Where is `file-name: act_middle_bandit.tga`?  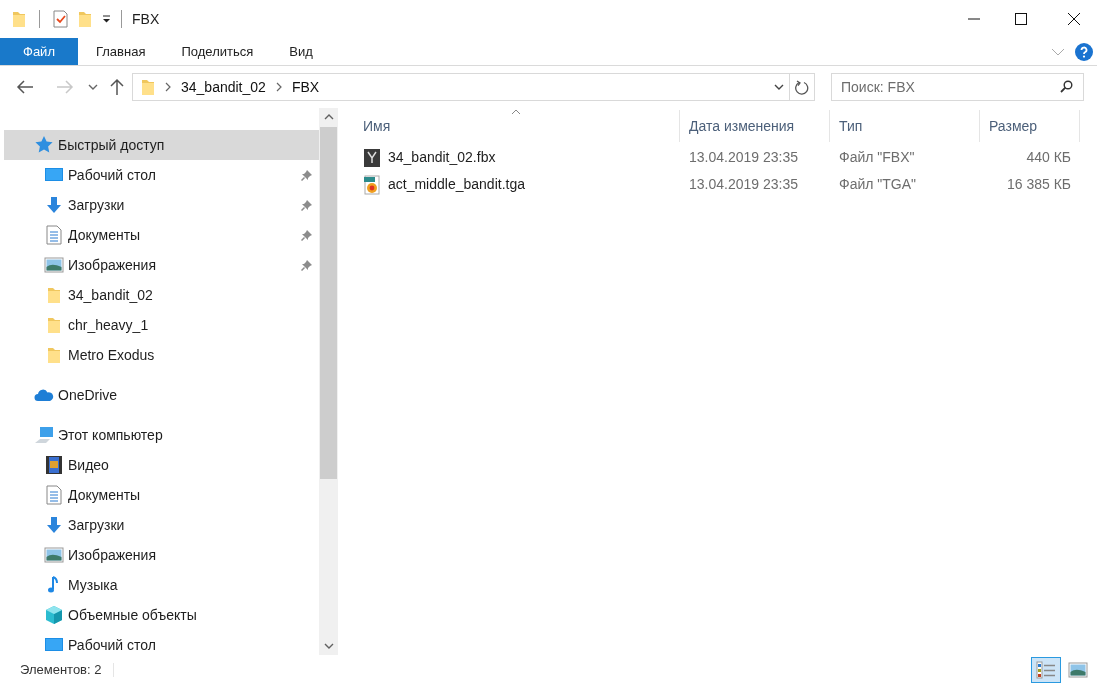 file-name: act_middle_bandit.tga is located at coordinates (517, 184).